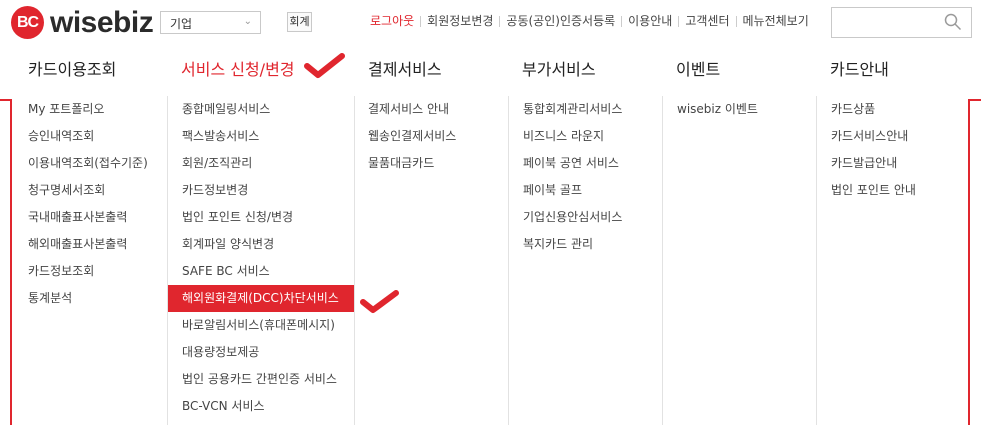 The width and height of the screenshot is (981, 425). I want to click on menu-item: 페이북 공연 서비스, so click(592, 163).